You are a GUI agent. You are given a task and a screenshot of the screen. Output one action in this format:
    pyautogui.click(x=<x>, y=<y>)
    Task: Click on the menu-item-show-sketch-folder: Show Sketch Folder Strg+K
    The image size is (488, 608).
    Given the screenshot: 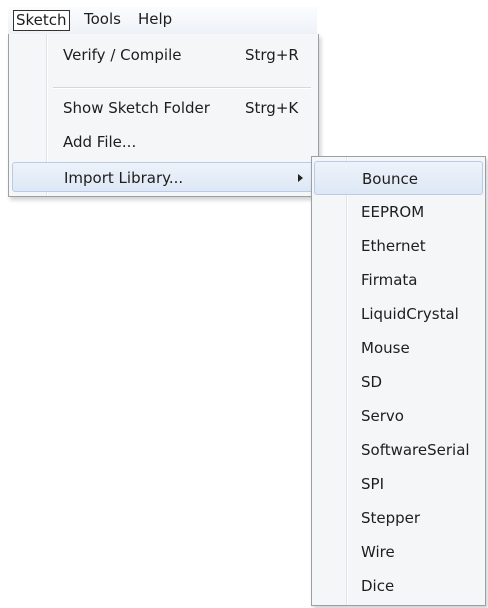 What is the action you would take?
    pyautogui.click(x=163, y=108)
    